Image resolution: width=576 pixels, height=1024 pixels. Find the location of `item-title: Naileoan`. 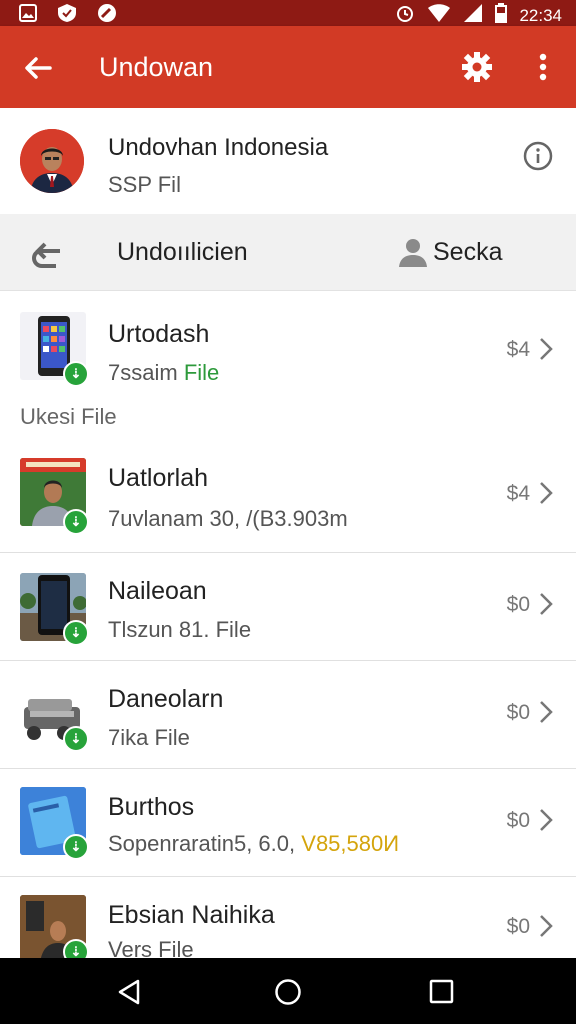

item-title: Naileoan is located at coordinates (157, 591).